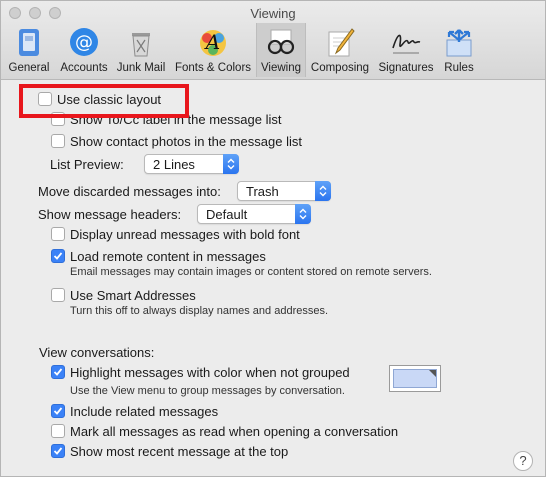 The width and height of the screenshot is (546, 477). Describe the element at coordinates (144, 411) in the screenshot. I see `include-related-label: Include related messages` at that location.